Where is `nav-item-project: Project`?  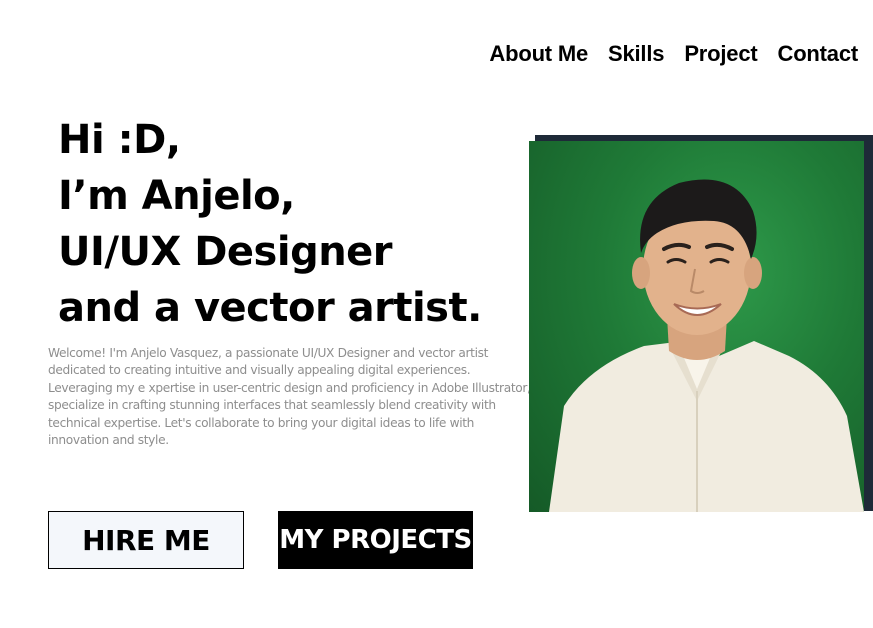 nav-item-project: Project is located at coordinates (720, 54).